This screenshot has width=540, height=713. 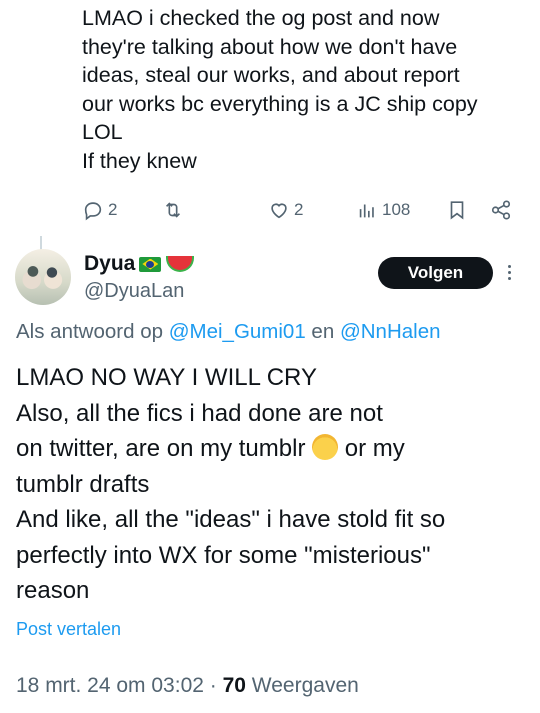 I want to click on mention-link-2: @NnHalen, so click(x=390, y=331).